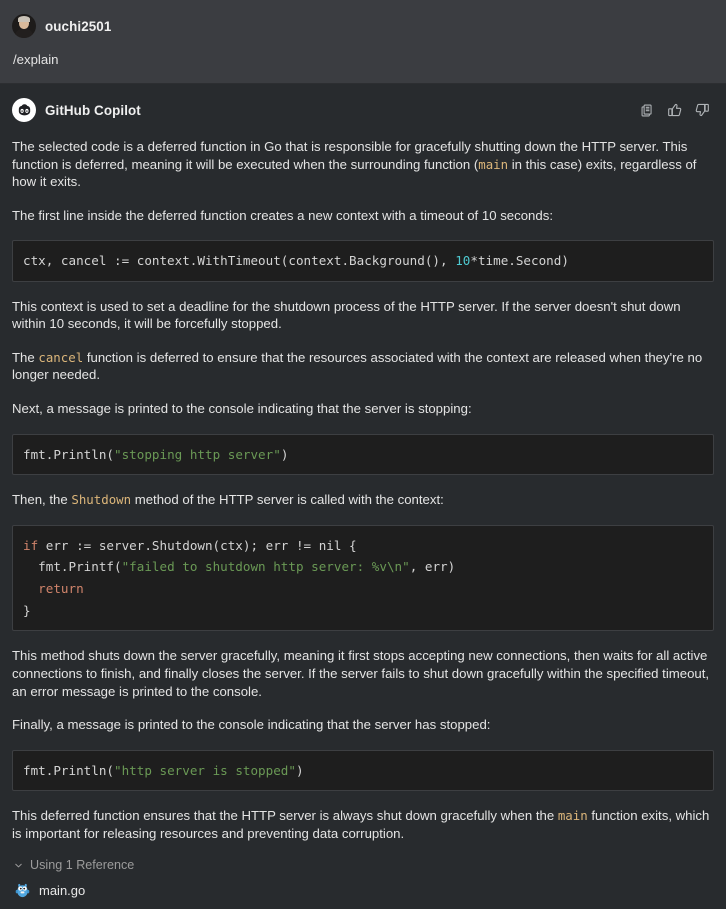 This screenshot has width=726, height=909. I want to click on thumbs-down-icon, so click(701, 110).